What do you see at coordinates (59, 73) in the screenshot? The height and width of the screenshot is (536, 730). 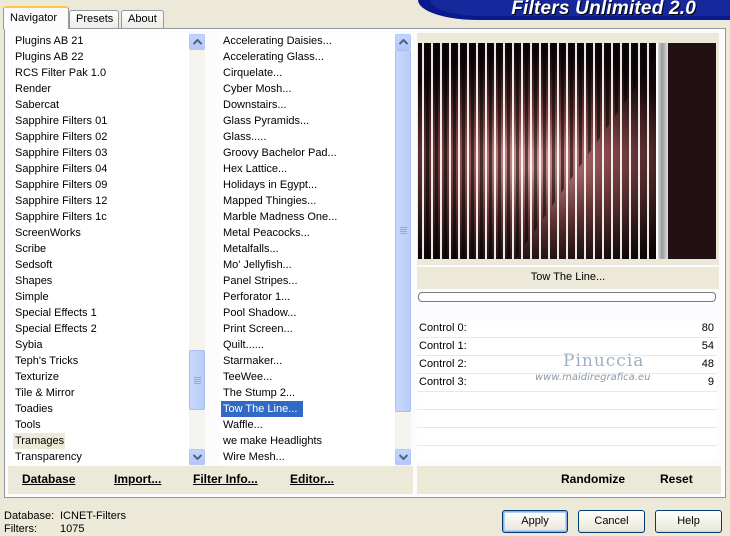 I see `category-item: RCS Filter Pak 1.0` at bounding box center [59, 73].